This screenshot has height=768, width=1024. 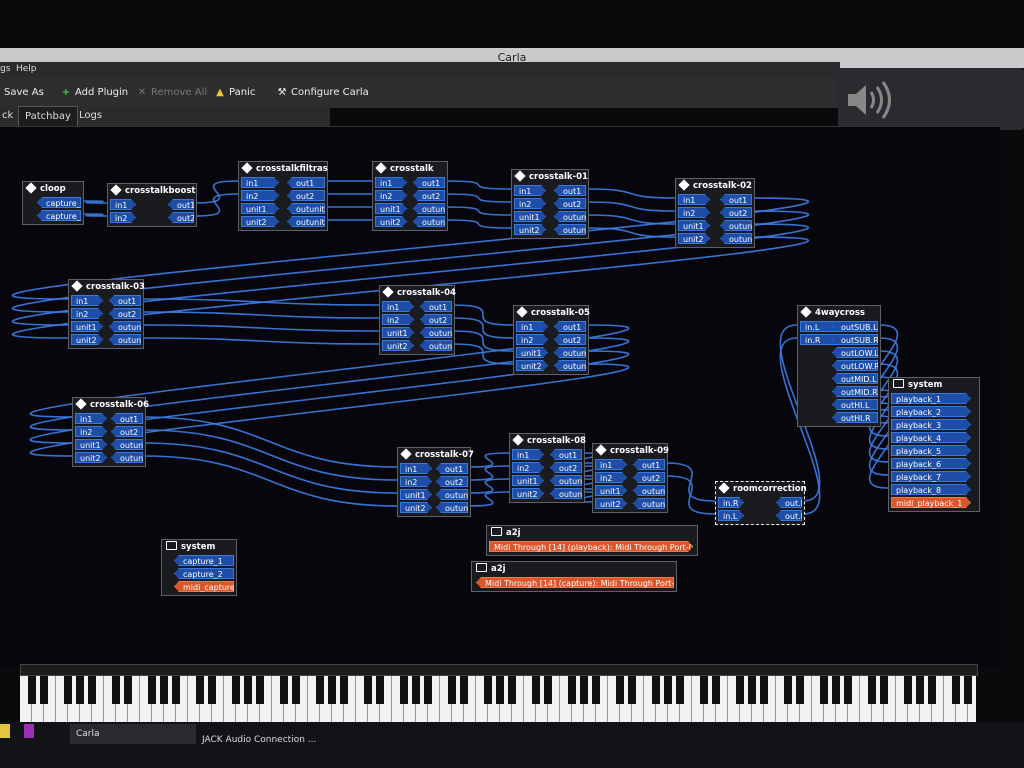 I want to click on piano-keyboard, so click(x=498, y=699).